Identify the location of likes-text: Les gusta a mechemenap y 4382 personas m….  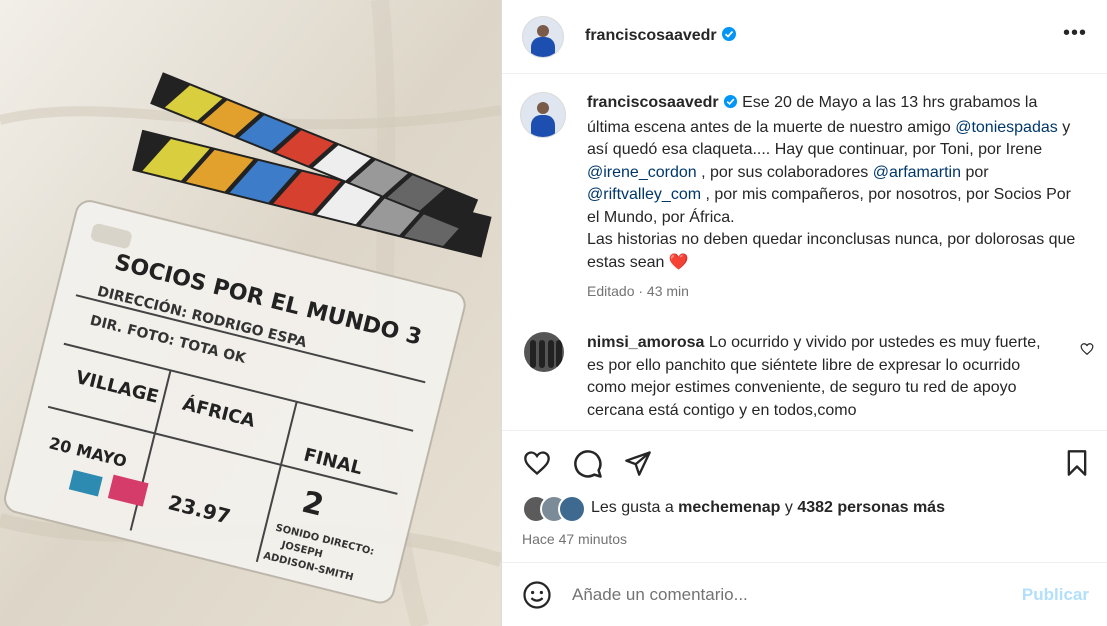
(768, 508).